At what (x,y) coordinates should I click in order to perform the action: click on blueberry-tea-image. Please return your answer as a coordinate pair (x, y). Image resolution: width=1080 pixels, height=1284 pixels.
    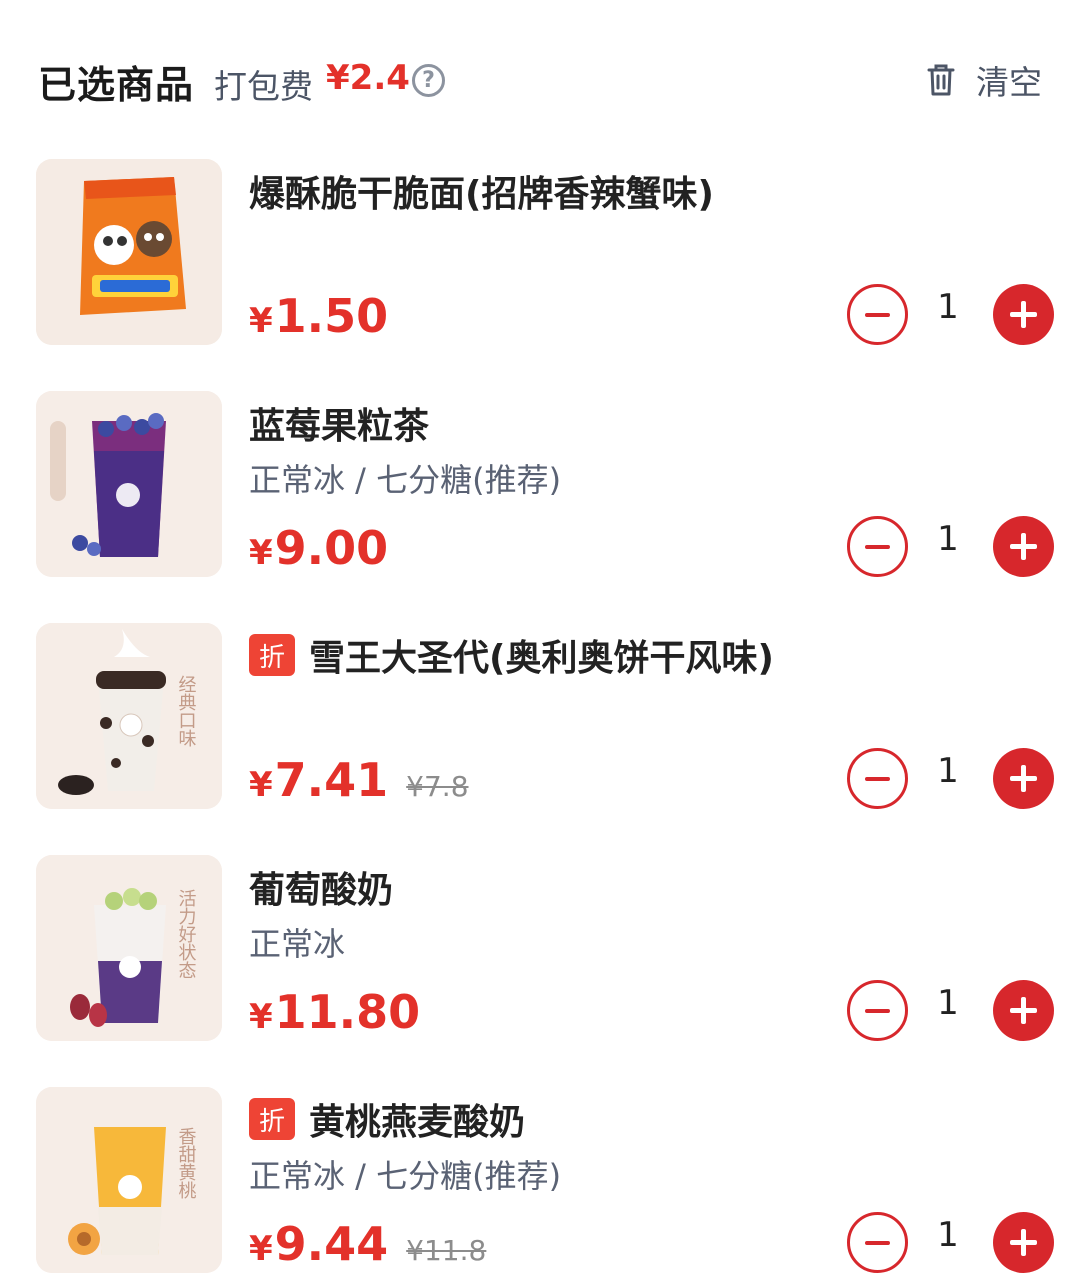
    Looking at the image, I should click on (129, 484).